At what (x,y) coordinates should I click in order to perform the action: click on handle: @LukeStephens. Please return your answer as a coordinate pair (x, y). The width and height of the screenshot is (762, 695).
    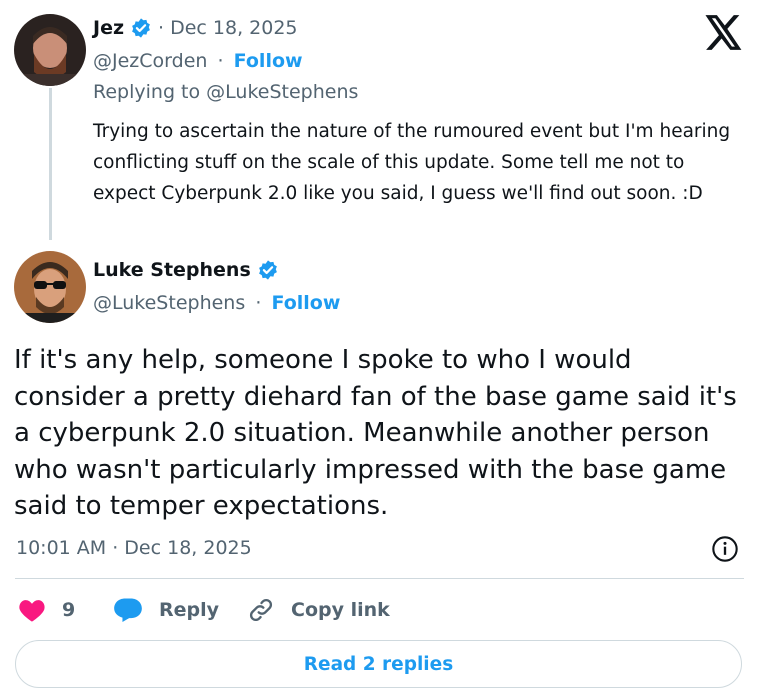
    Looking at the image, I should click on (169, 303).